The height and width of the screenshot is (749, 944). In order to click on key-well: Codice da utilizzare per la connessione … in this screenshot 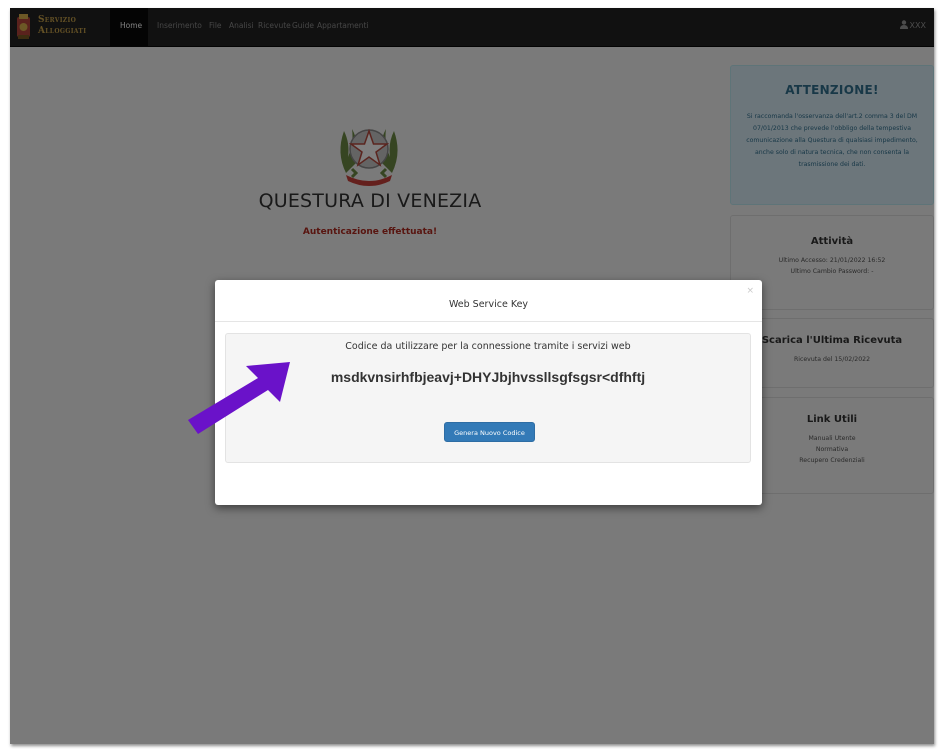, I will do `click(488, 398)`.